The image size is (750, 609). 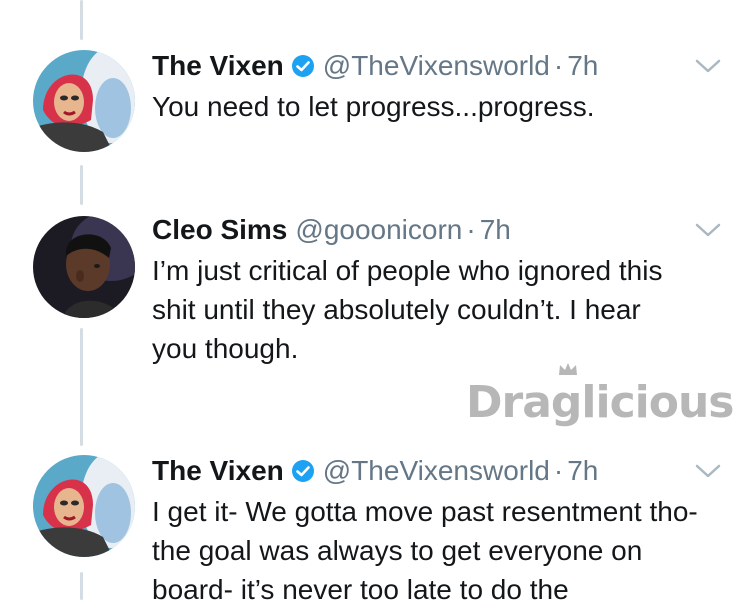 I want to click on watermark-logo: Draglicious, so click(x=600, y=402).